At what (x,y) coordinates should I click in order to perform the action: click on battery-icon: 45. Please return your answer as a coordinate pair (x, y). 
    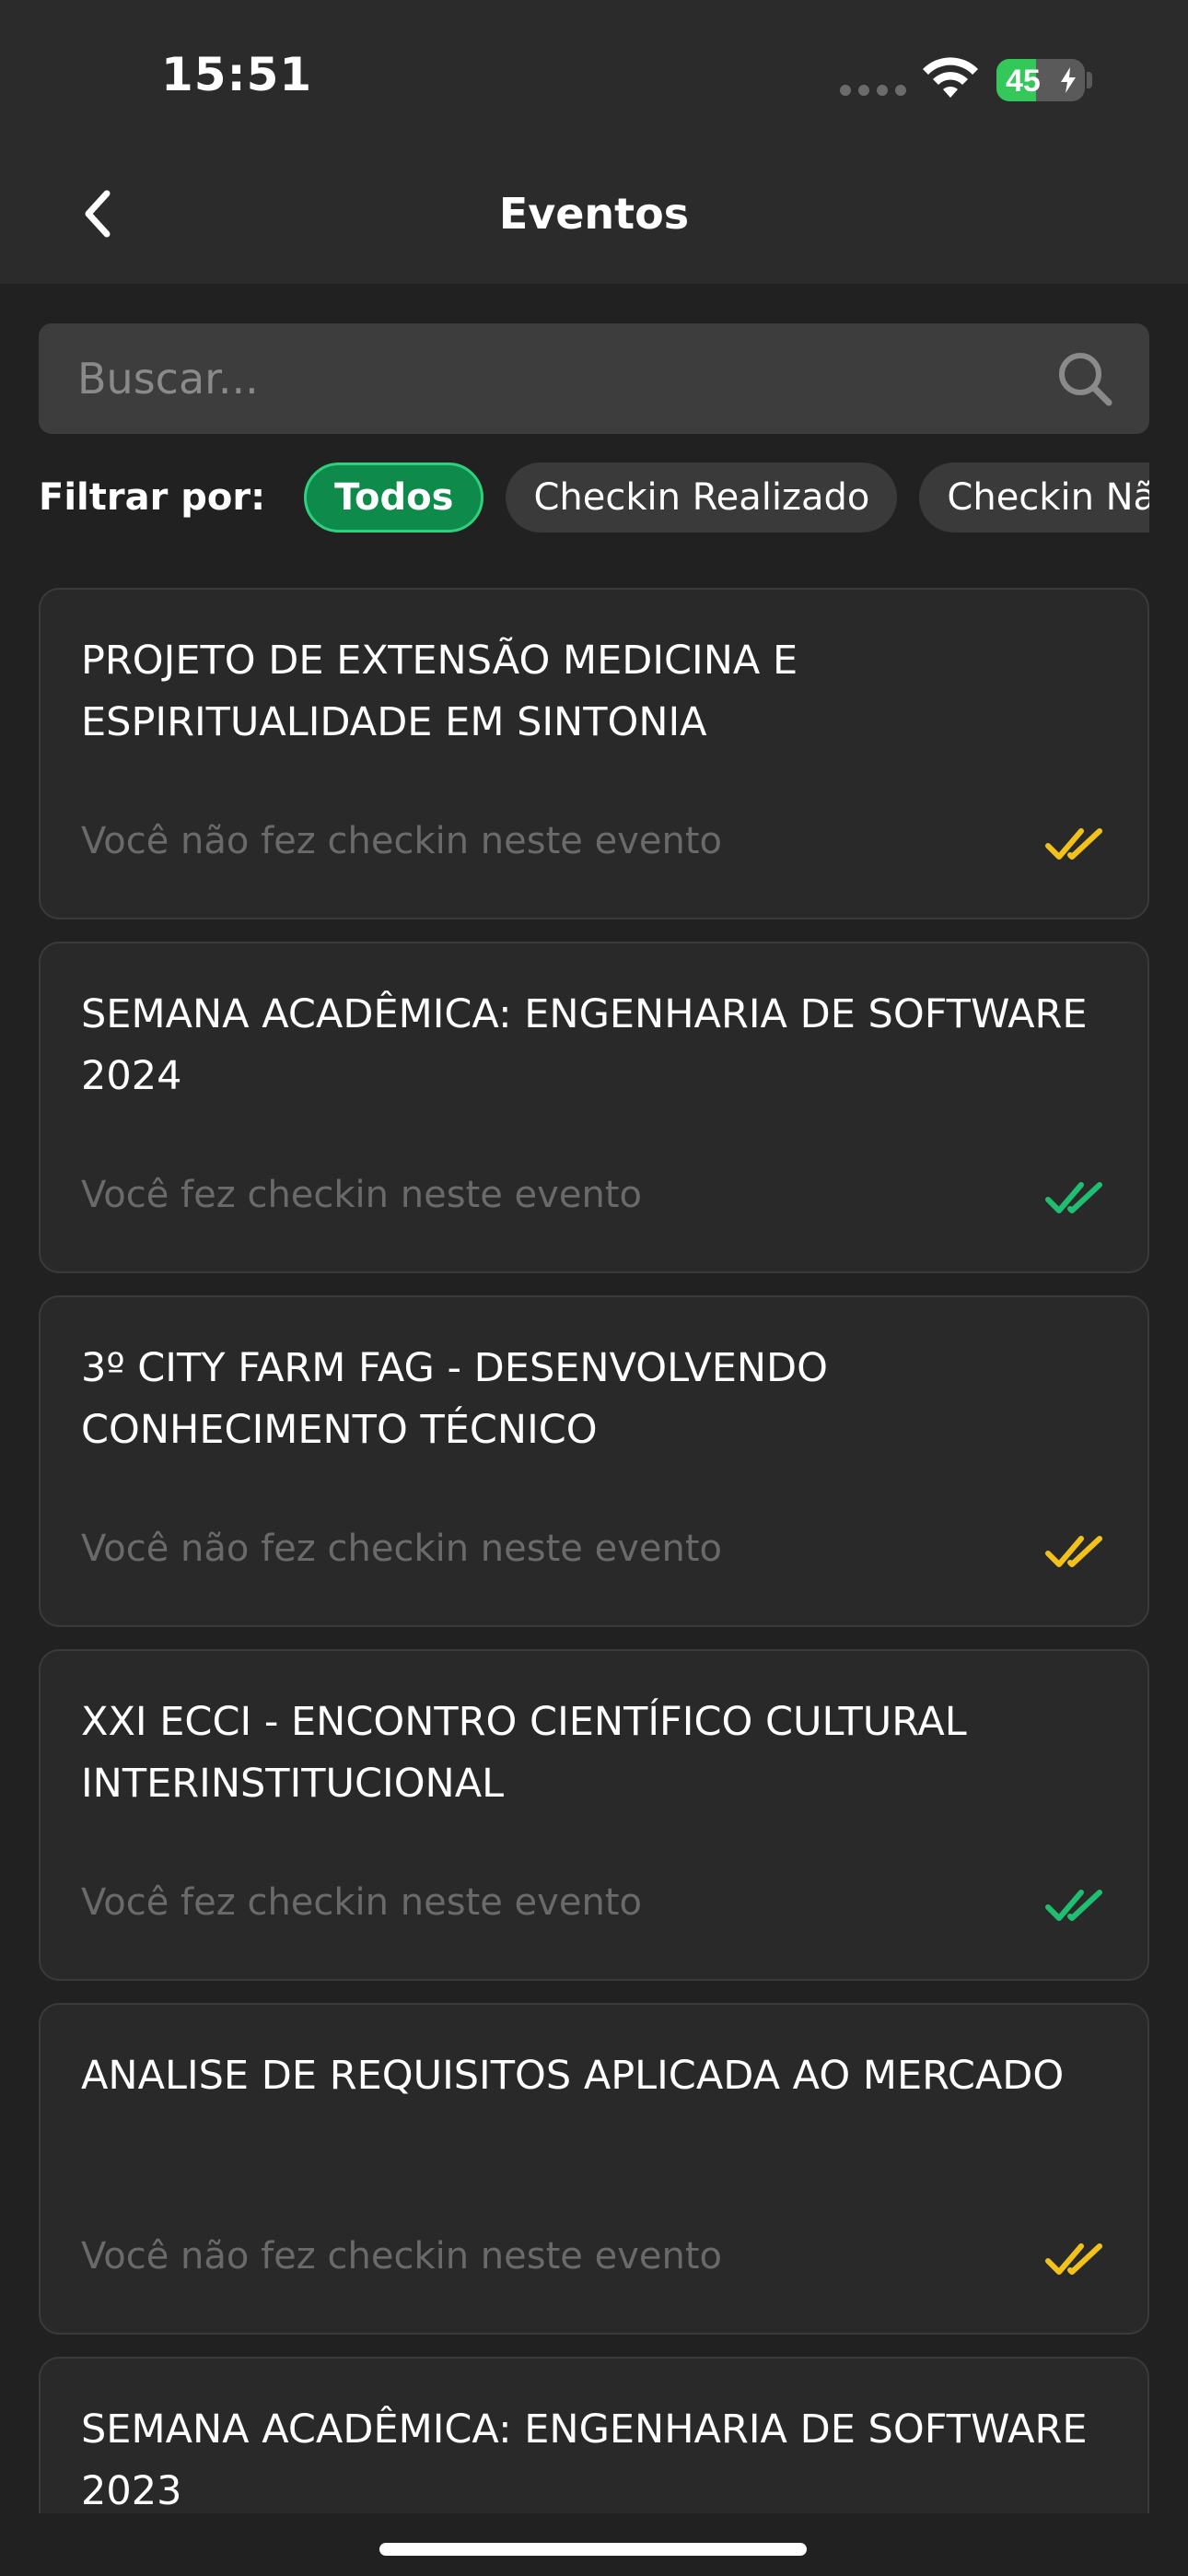
    Looking at the image, I should click on (1040, 80).